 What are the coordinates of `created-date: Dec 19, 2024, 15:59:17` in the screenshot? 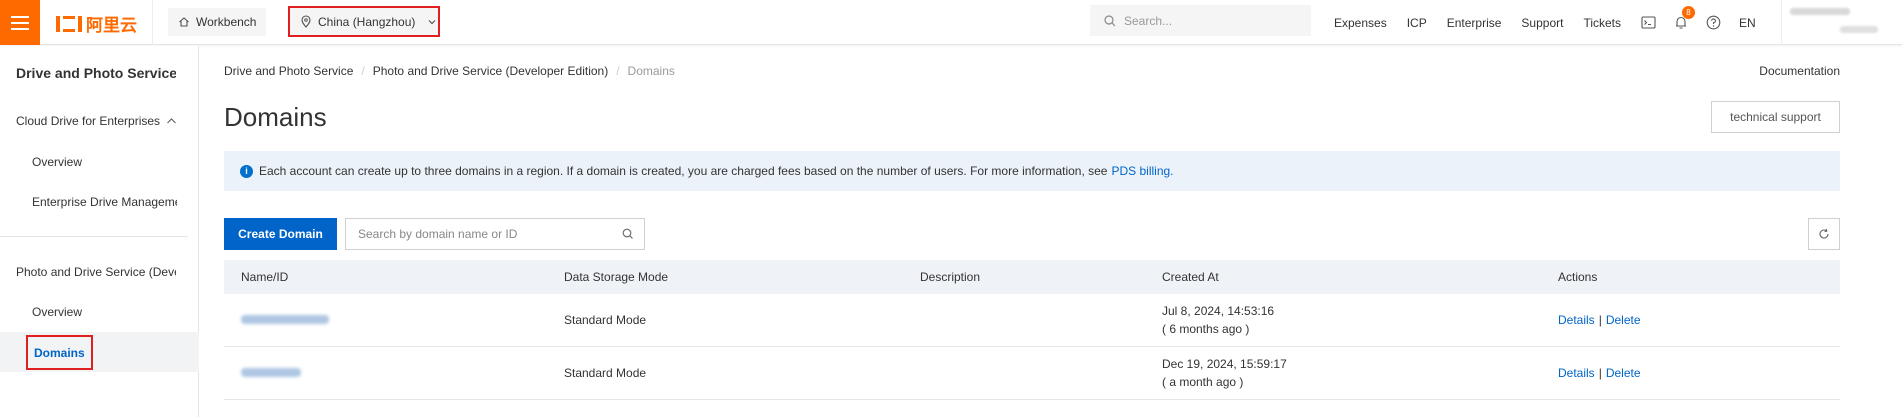 It's located at (1224, 364).